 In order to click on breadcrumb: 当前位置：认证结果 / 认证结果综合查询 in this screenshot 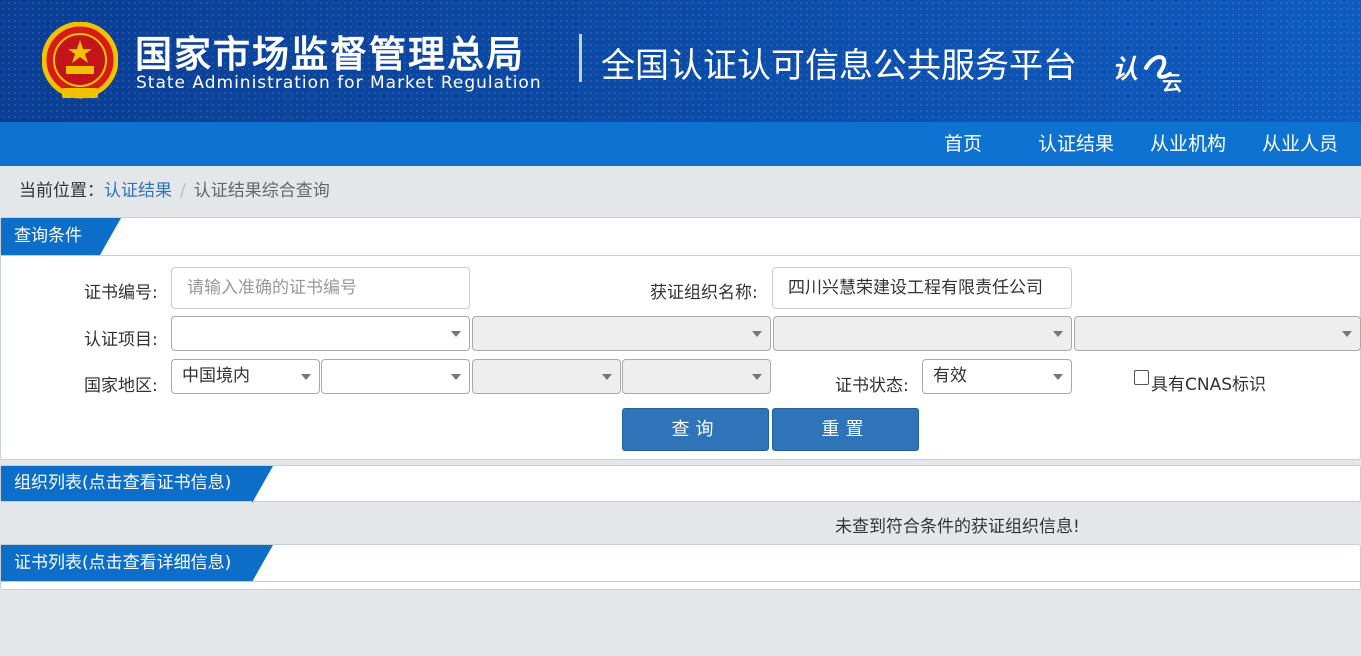, I will do `click(174, 188)`.